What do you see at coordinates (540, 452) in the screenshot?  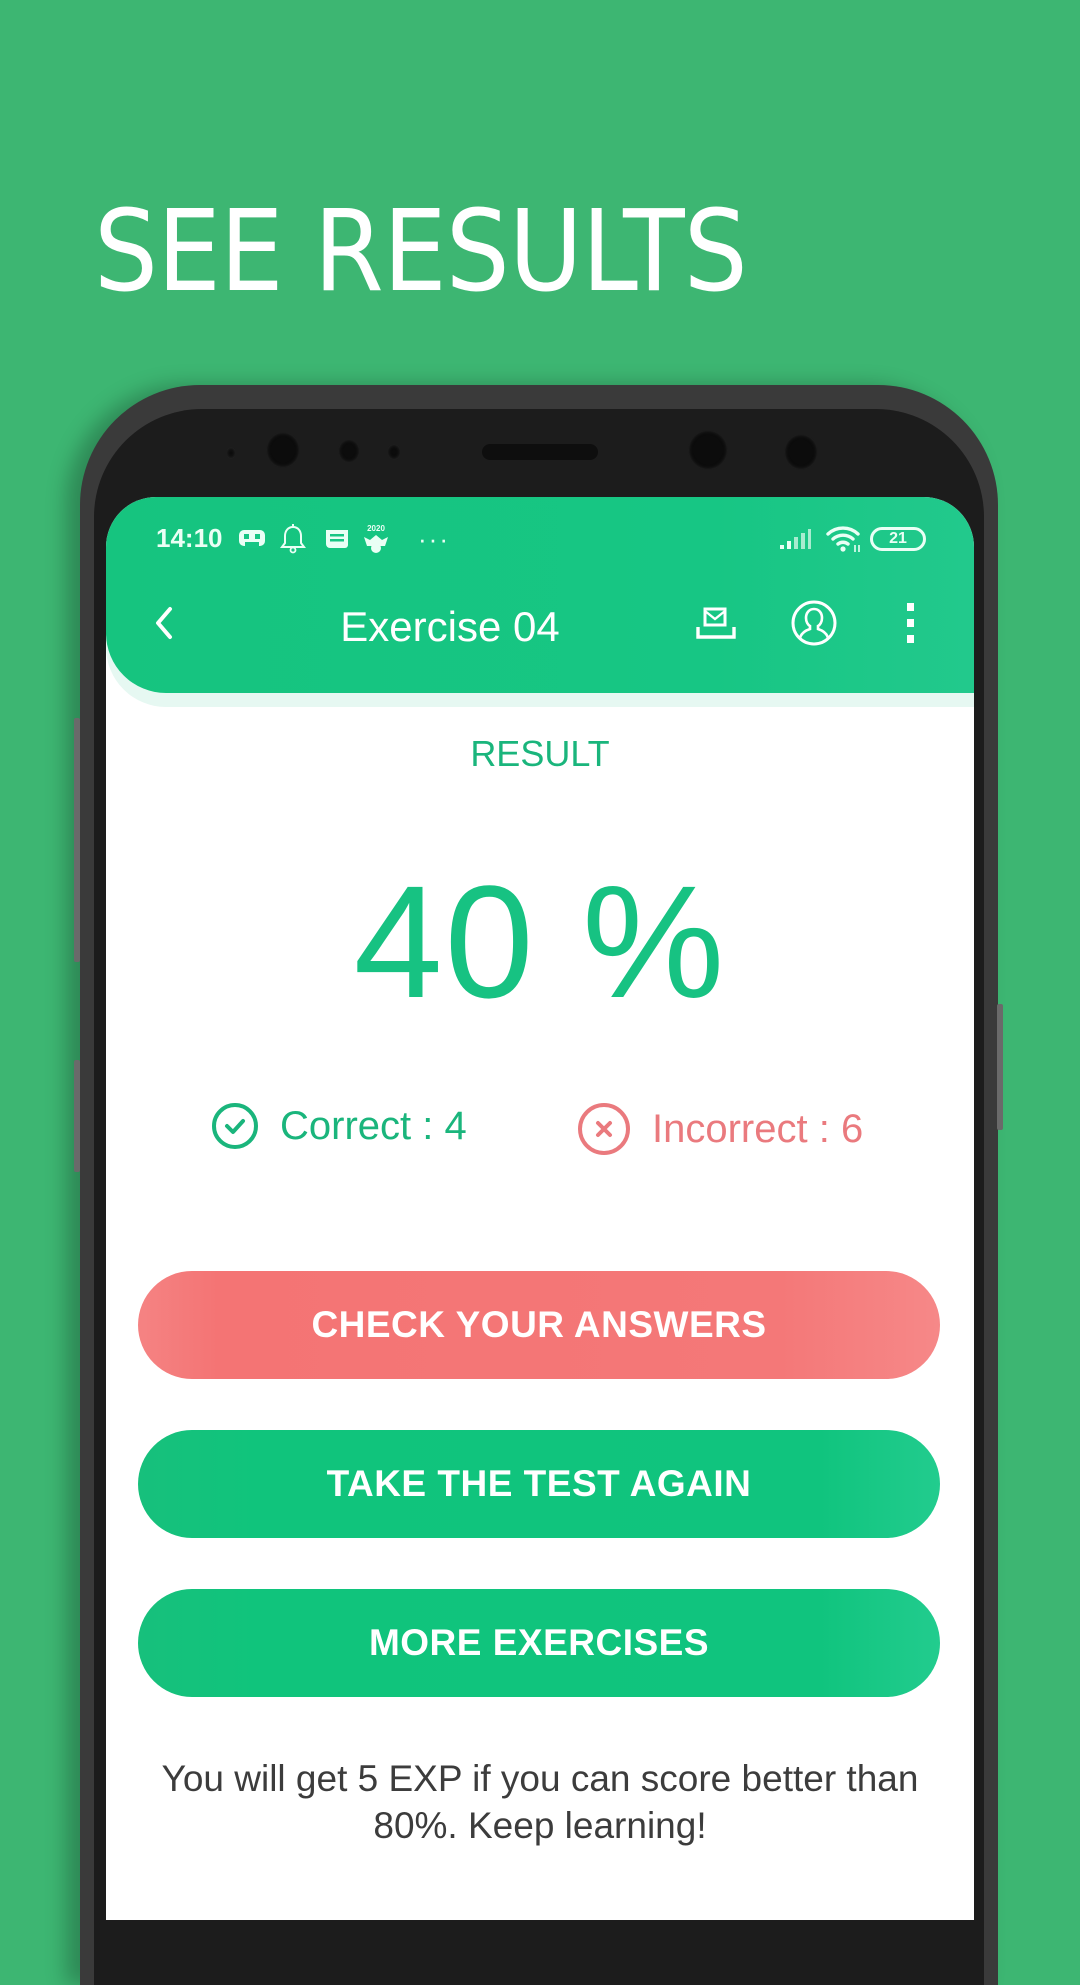 I see `earpiece-speaker` at bounding box center [540, 452].